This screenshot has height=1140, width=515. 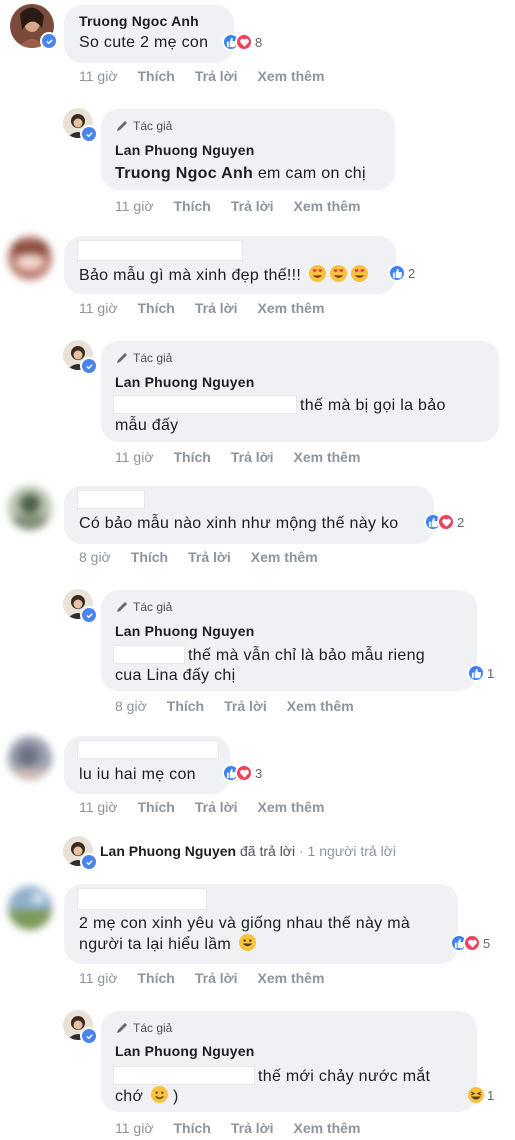 I want to click on comment-text: lu iu hai mẹ con, so click(x=137, y=774).